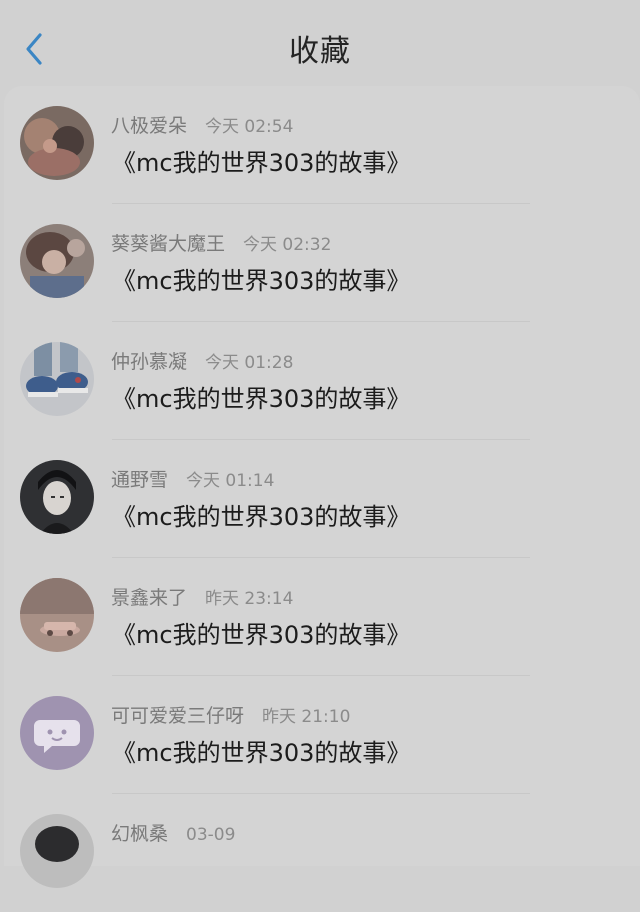  I want to click on list-item: 幻枫桑 03-09, so click(322, 853).